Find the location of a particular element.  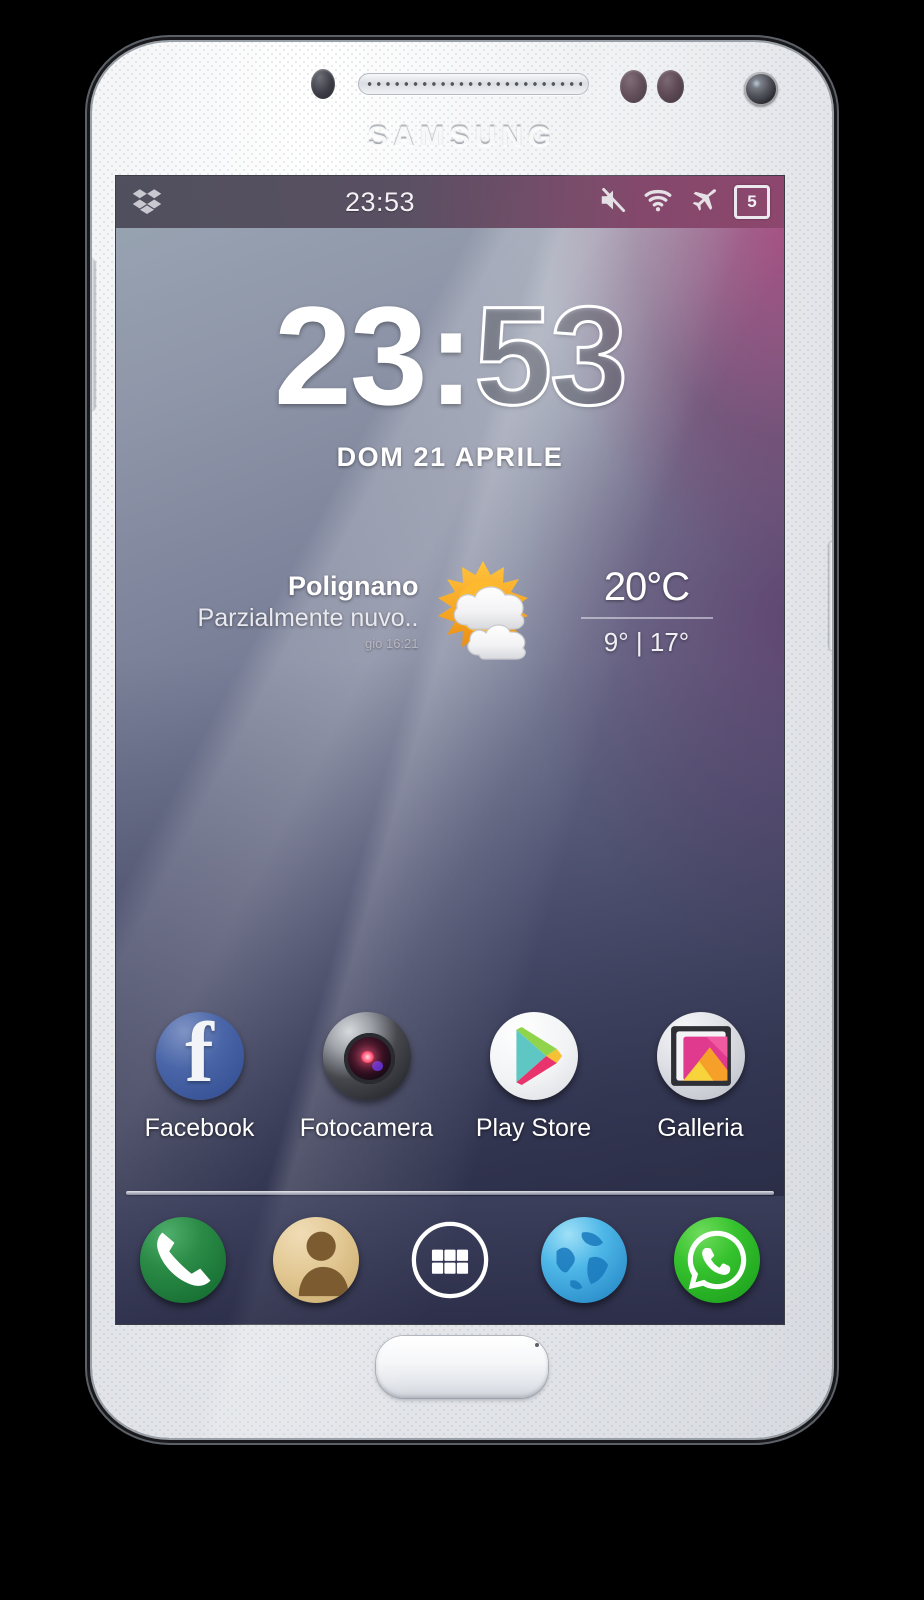

speaker-grille is located at coordinates (473, 84).